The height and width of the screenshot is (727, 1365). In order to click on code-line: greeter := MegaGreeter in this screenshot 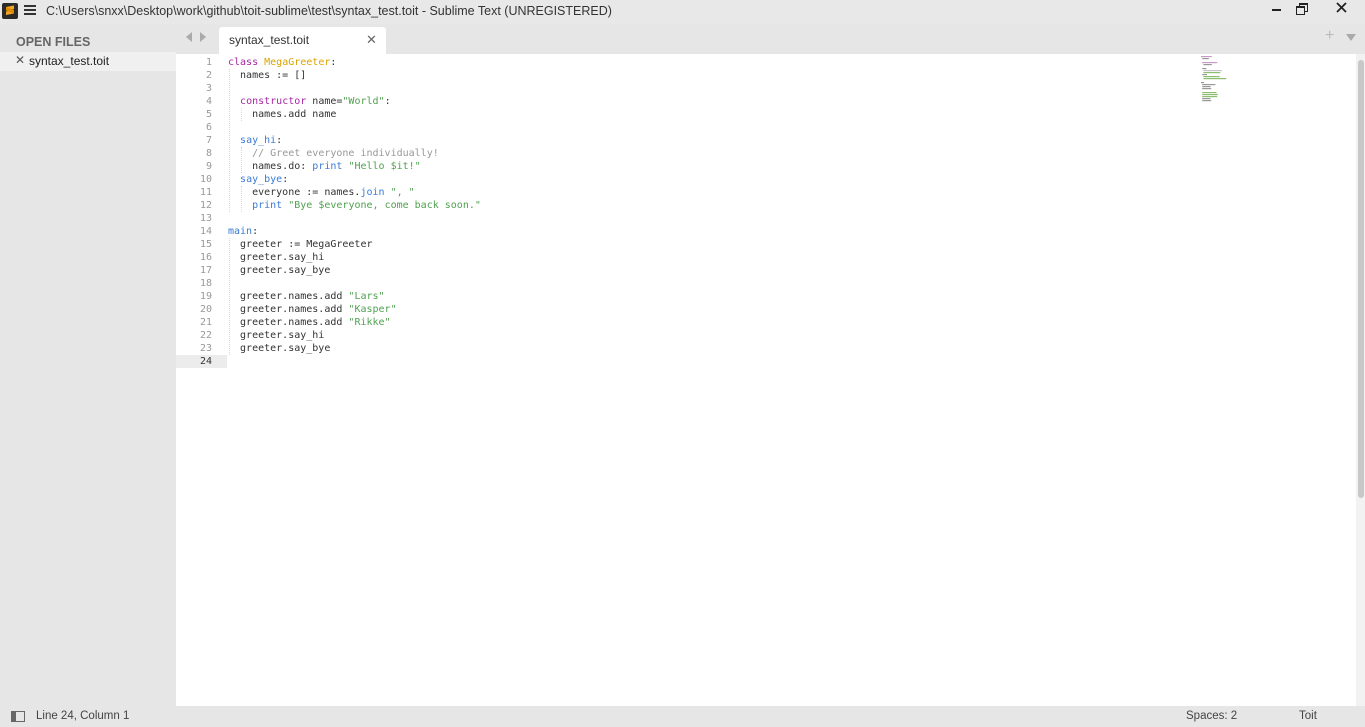, I will do `click(354, 244)`.